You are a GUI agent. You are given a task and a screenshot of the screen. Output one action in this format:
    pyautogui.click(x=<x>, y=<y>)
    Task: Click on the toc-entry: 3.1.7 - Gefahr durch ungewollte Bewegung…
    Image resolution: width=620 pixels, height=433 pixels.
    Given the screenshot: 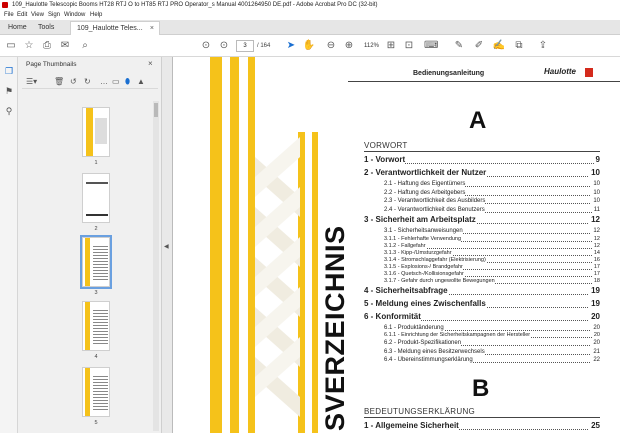 What is the action you would take?
    pyautogui.click(x=492, y=281)
    